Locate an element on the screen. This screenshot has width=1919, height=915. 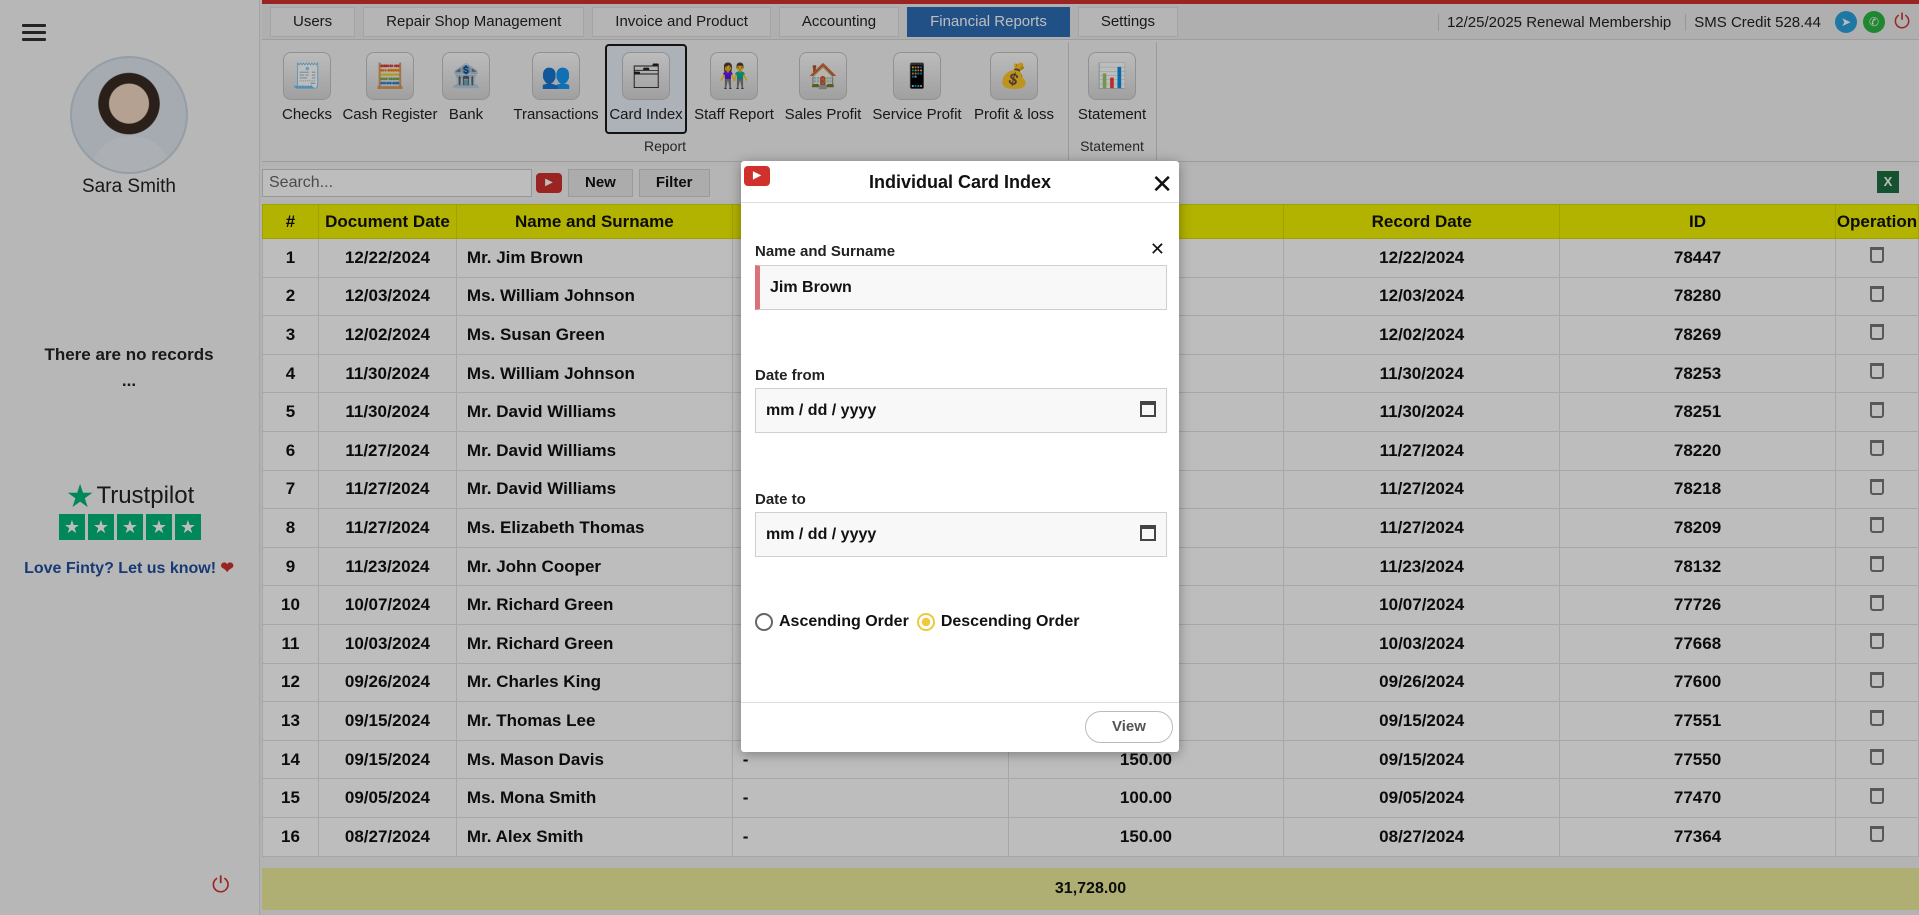
date-to-field: mm / dd / yyyy is located at coordinates (961, 534).